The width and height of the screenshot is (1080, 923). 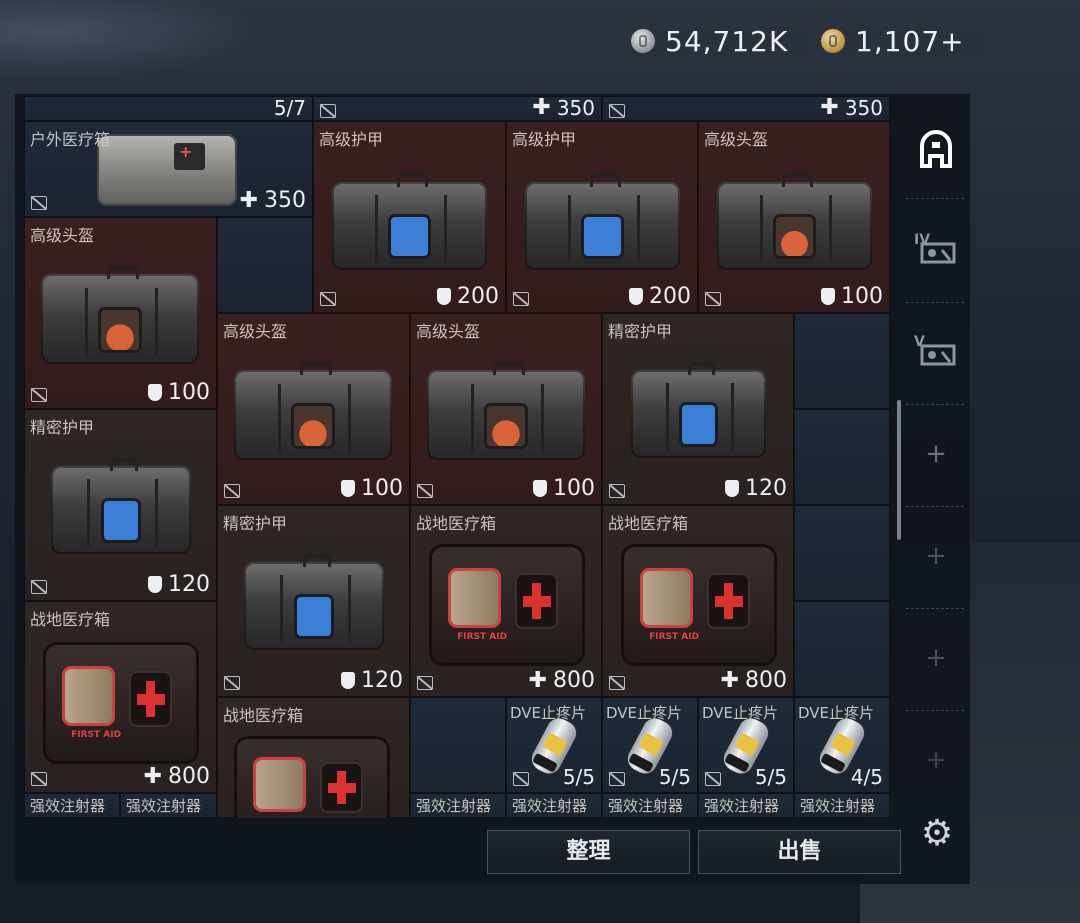 I want to click on gear-icon: ⚙, so click(x=937, y=834).